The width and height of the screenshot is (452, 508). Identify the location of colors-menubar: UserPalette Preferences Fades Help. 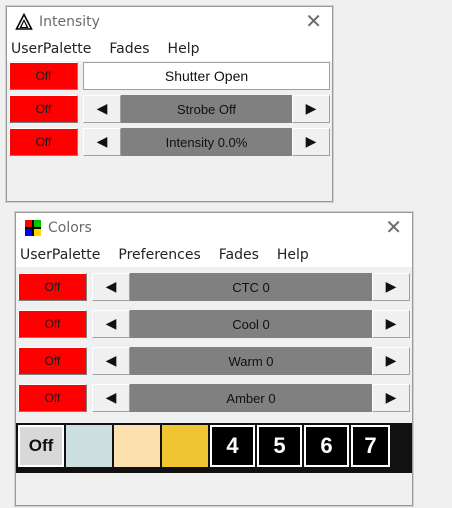
(214, 255).